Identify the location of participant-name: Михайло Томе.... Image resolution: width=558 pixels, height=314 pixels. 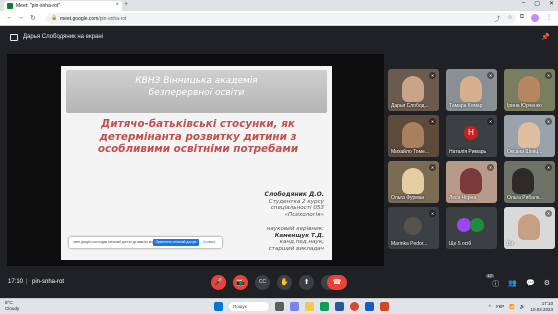
(410, 152).